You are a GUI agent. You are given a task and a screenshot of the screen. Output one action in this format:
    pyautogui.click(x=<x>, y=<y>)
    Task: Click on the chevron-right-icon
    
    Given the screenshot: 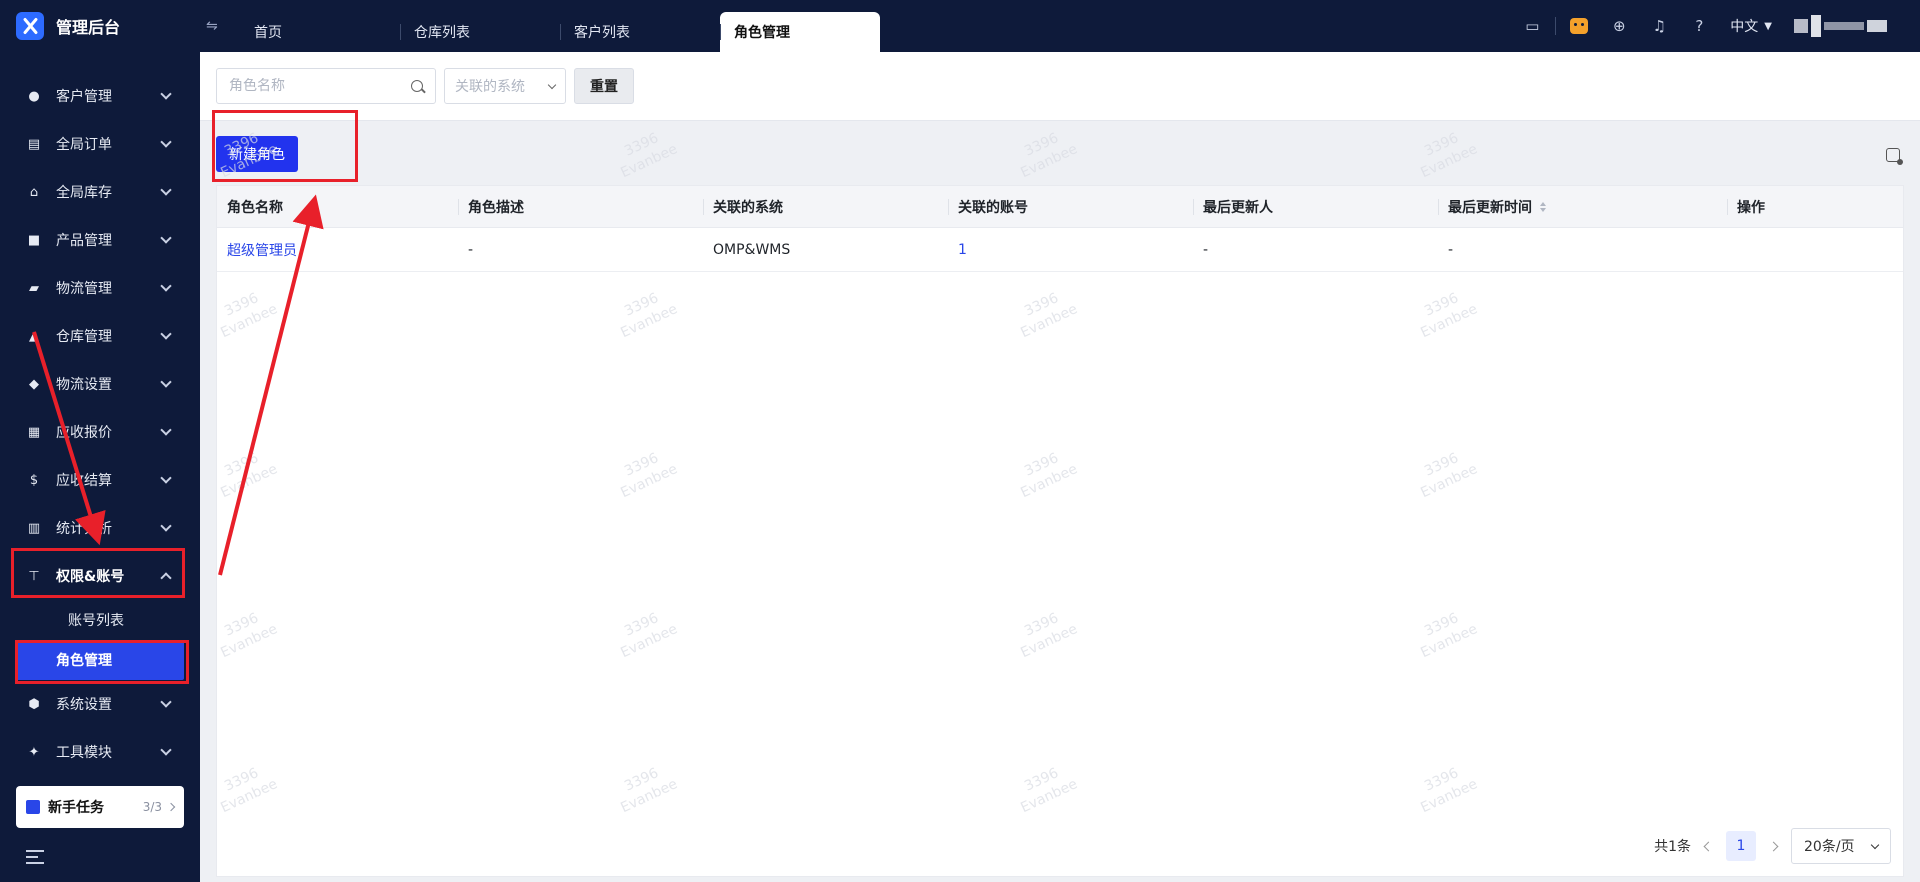 What is the action you would take?
    pyautogui.click(x=1773, y=846)
    